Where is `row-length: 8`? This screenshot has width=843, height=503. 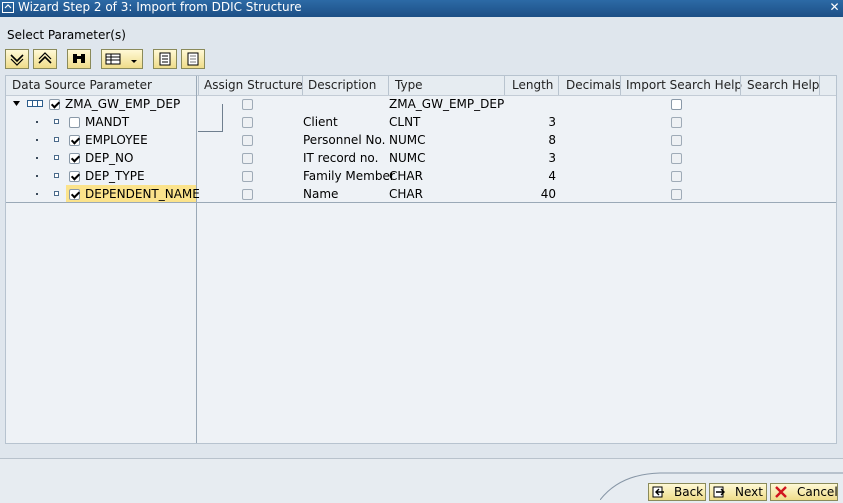
row-length: 8 is located at coordinates (552, 140).